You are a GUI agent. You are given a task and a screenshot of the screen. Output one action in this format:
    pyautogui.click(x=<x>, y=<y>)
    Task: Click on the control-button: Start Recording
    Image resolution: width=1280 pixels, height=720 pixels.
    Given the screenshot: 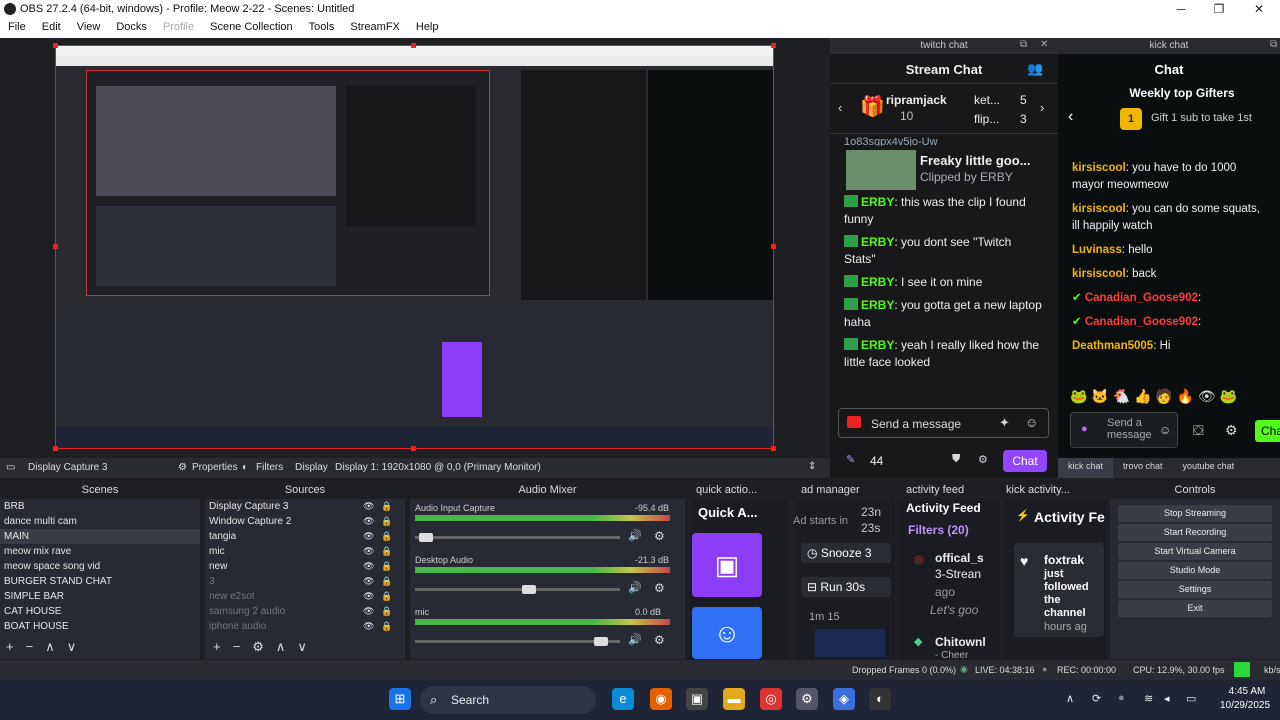 What is the action you would take?
    pyautogui.click(x=1195, y=532)
    